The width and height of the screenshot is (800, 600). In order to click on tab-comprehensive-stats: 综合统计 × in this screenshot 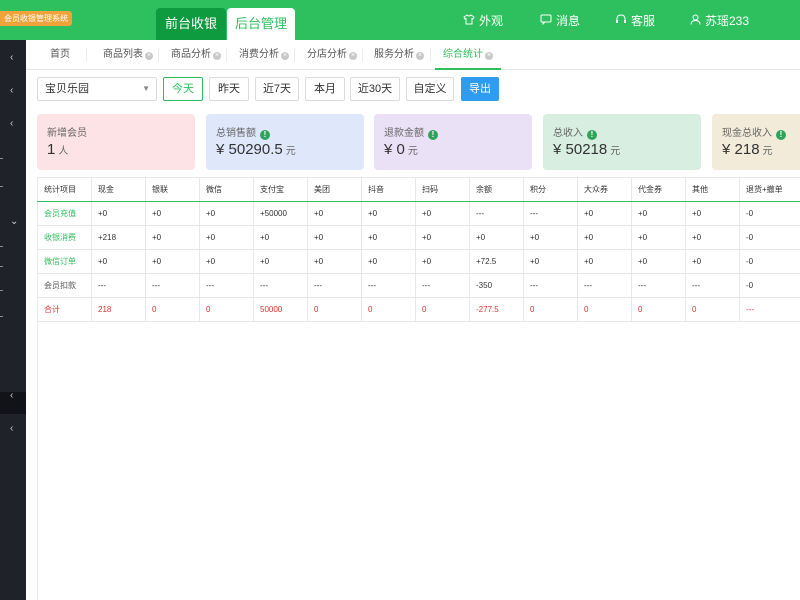, I will do `click(468, 55)`.